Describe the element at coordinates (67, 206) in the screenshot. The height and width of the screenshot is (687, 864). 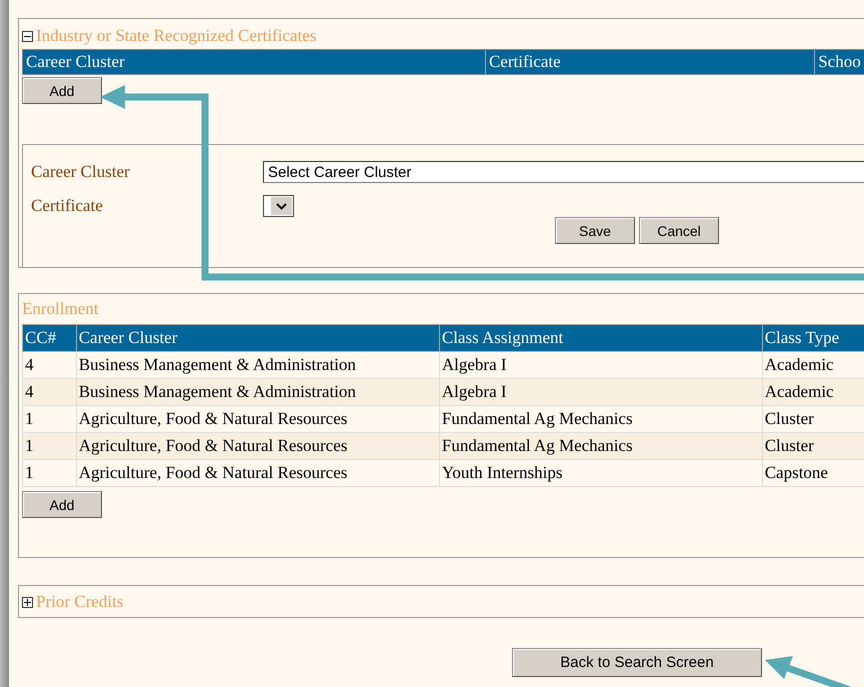
I see `field-label: Certificate` at that location.